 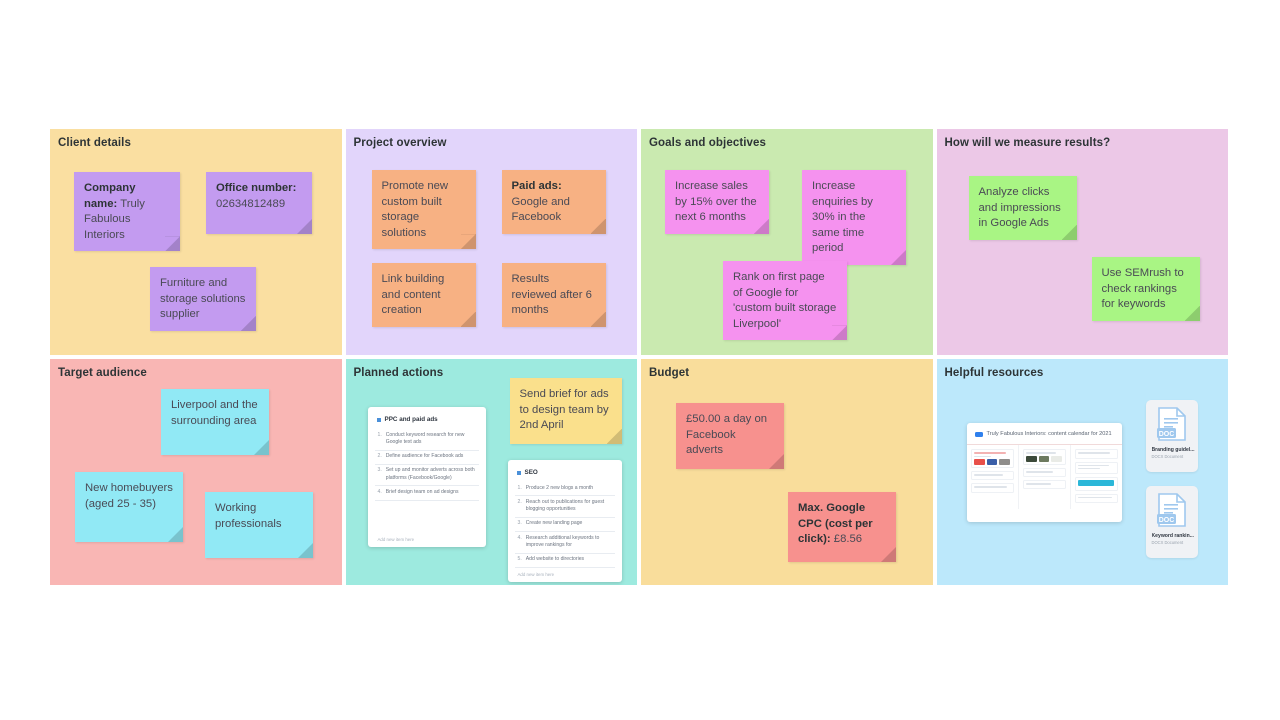 I want to click on sticky-note-link-building: Link building and content creation, so click(x=423, y=295).